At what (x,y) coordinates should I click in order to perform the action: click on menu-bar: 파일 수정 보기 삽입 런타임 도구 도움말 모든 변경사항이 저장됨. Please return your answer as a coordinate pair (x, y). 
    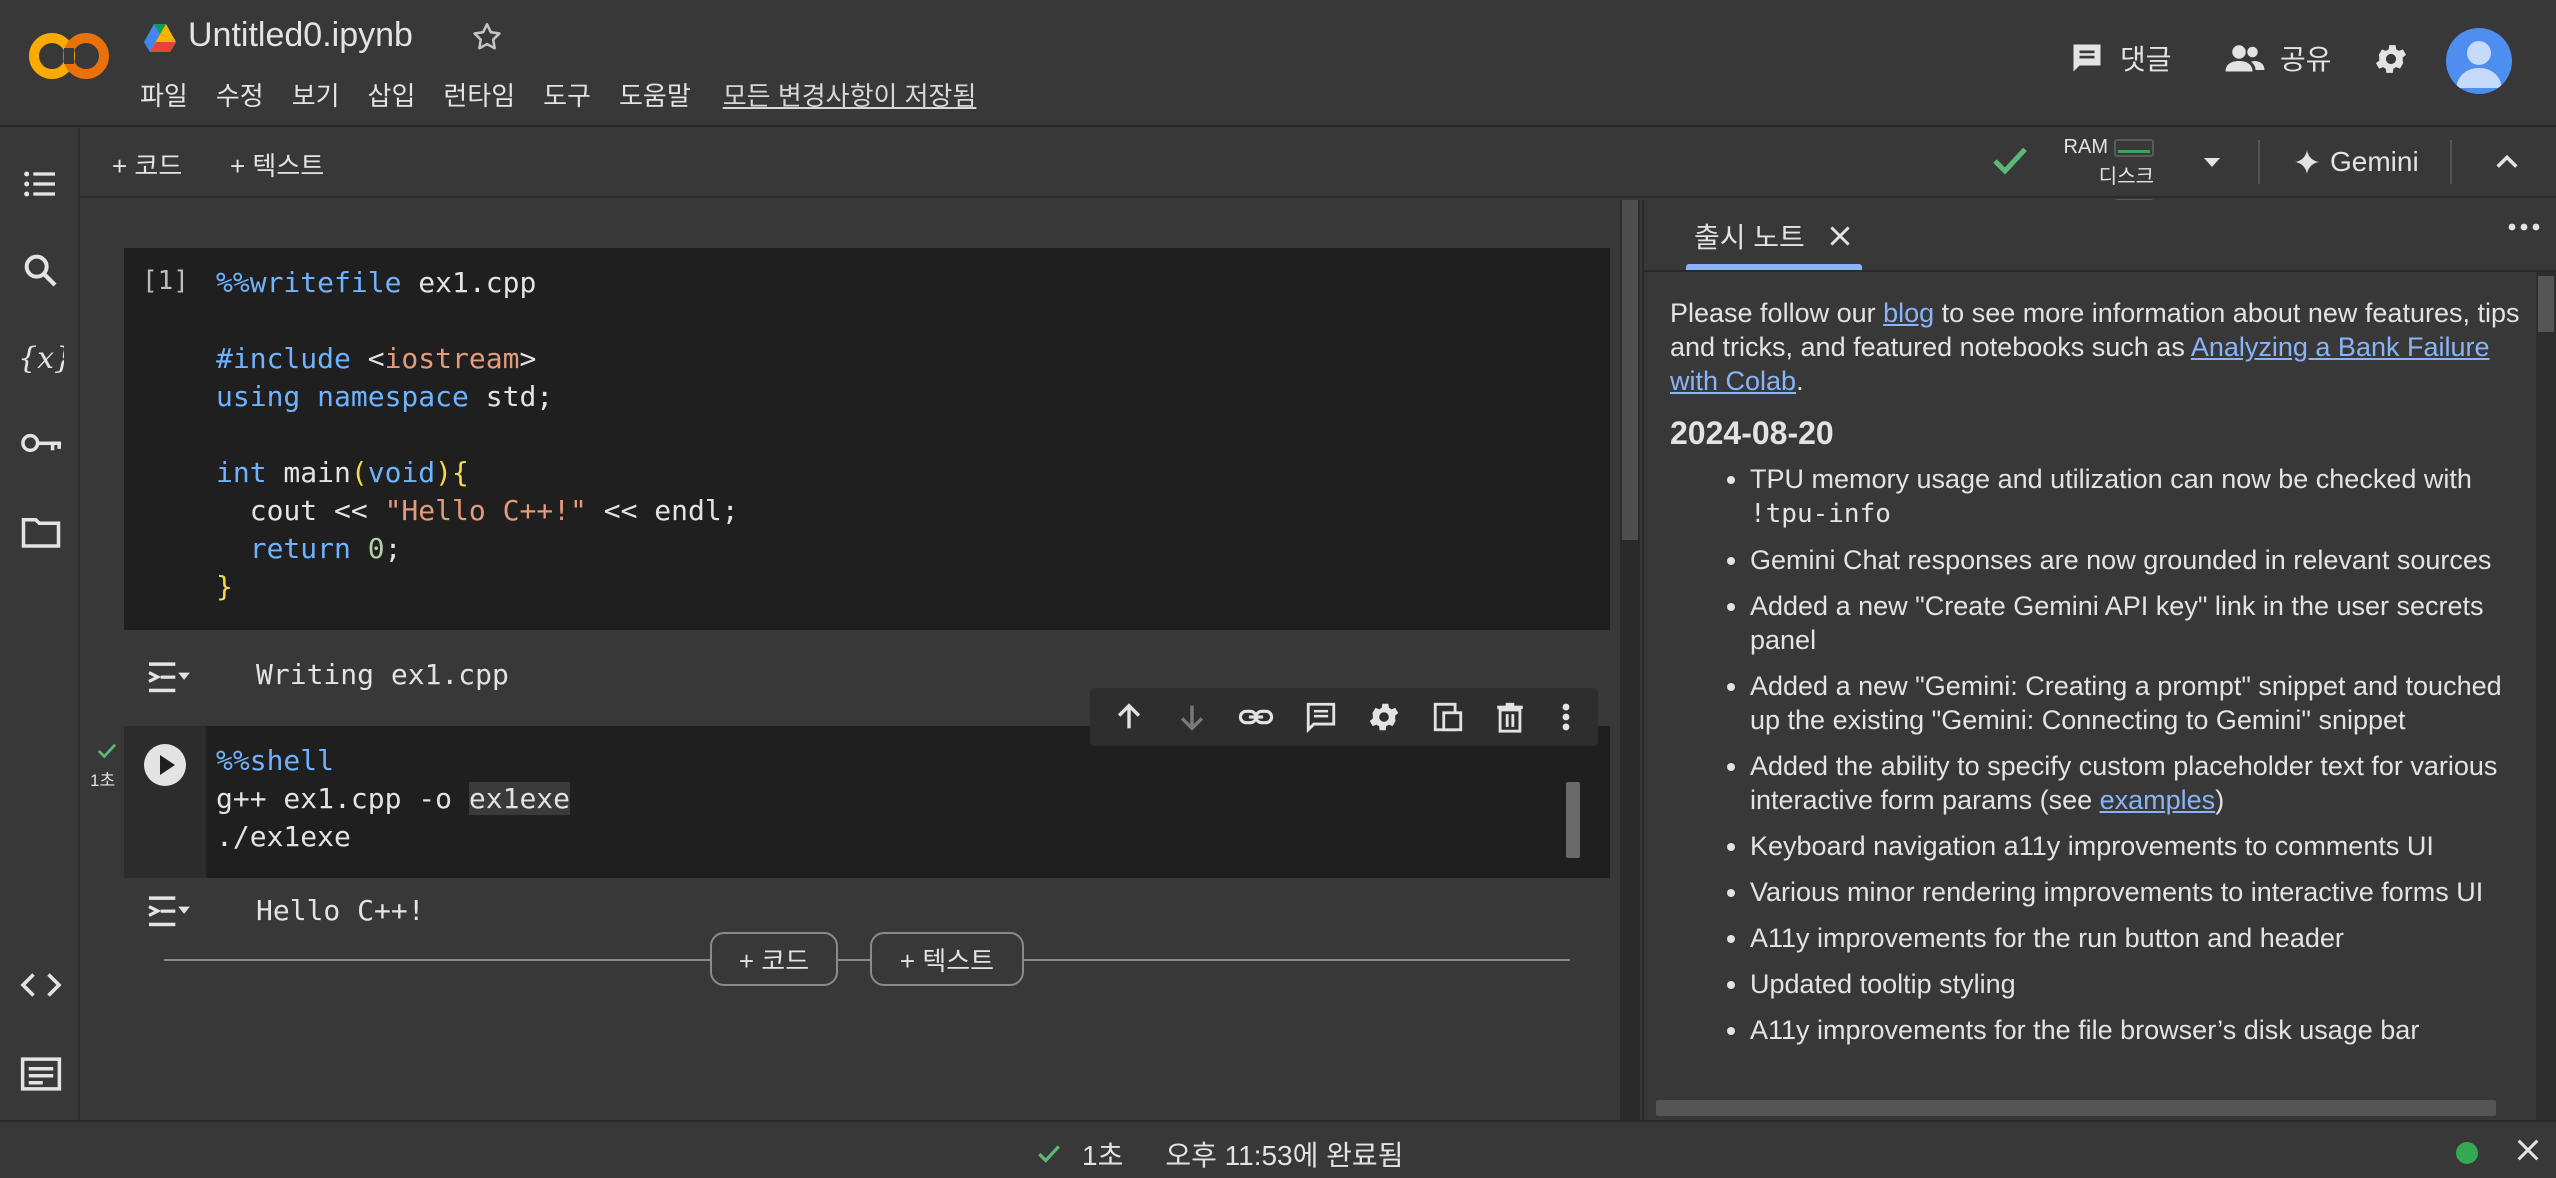
    Looking at the image, I should click on (558, 94).